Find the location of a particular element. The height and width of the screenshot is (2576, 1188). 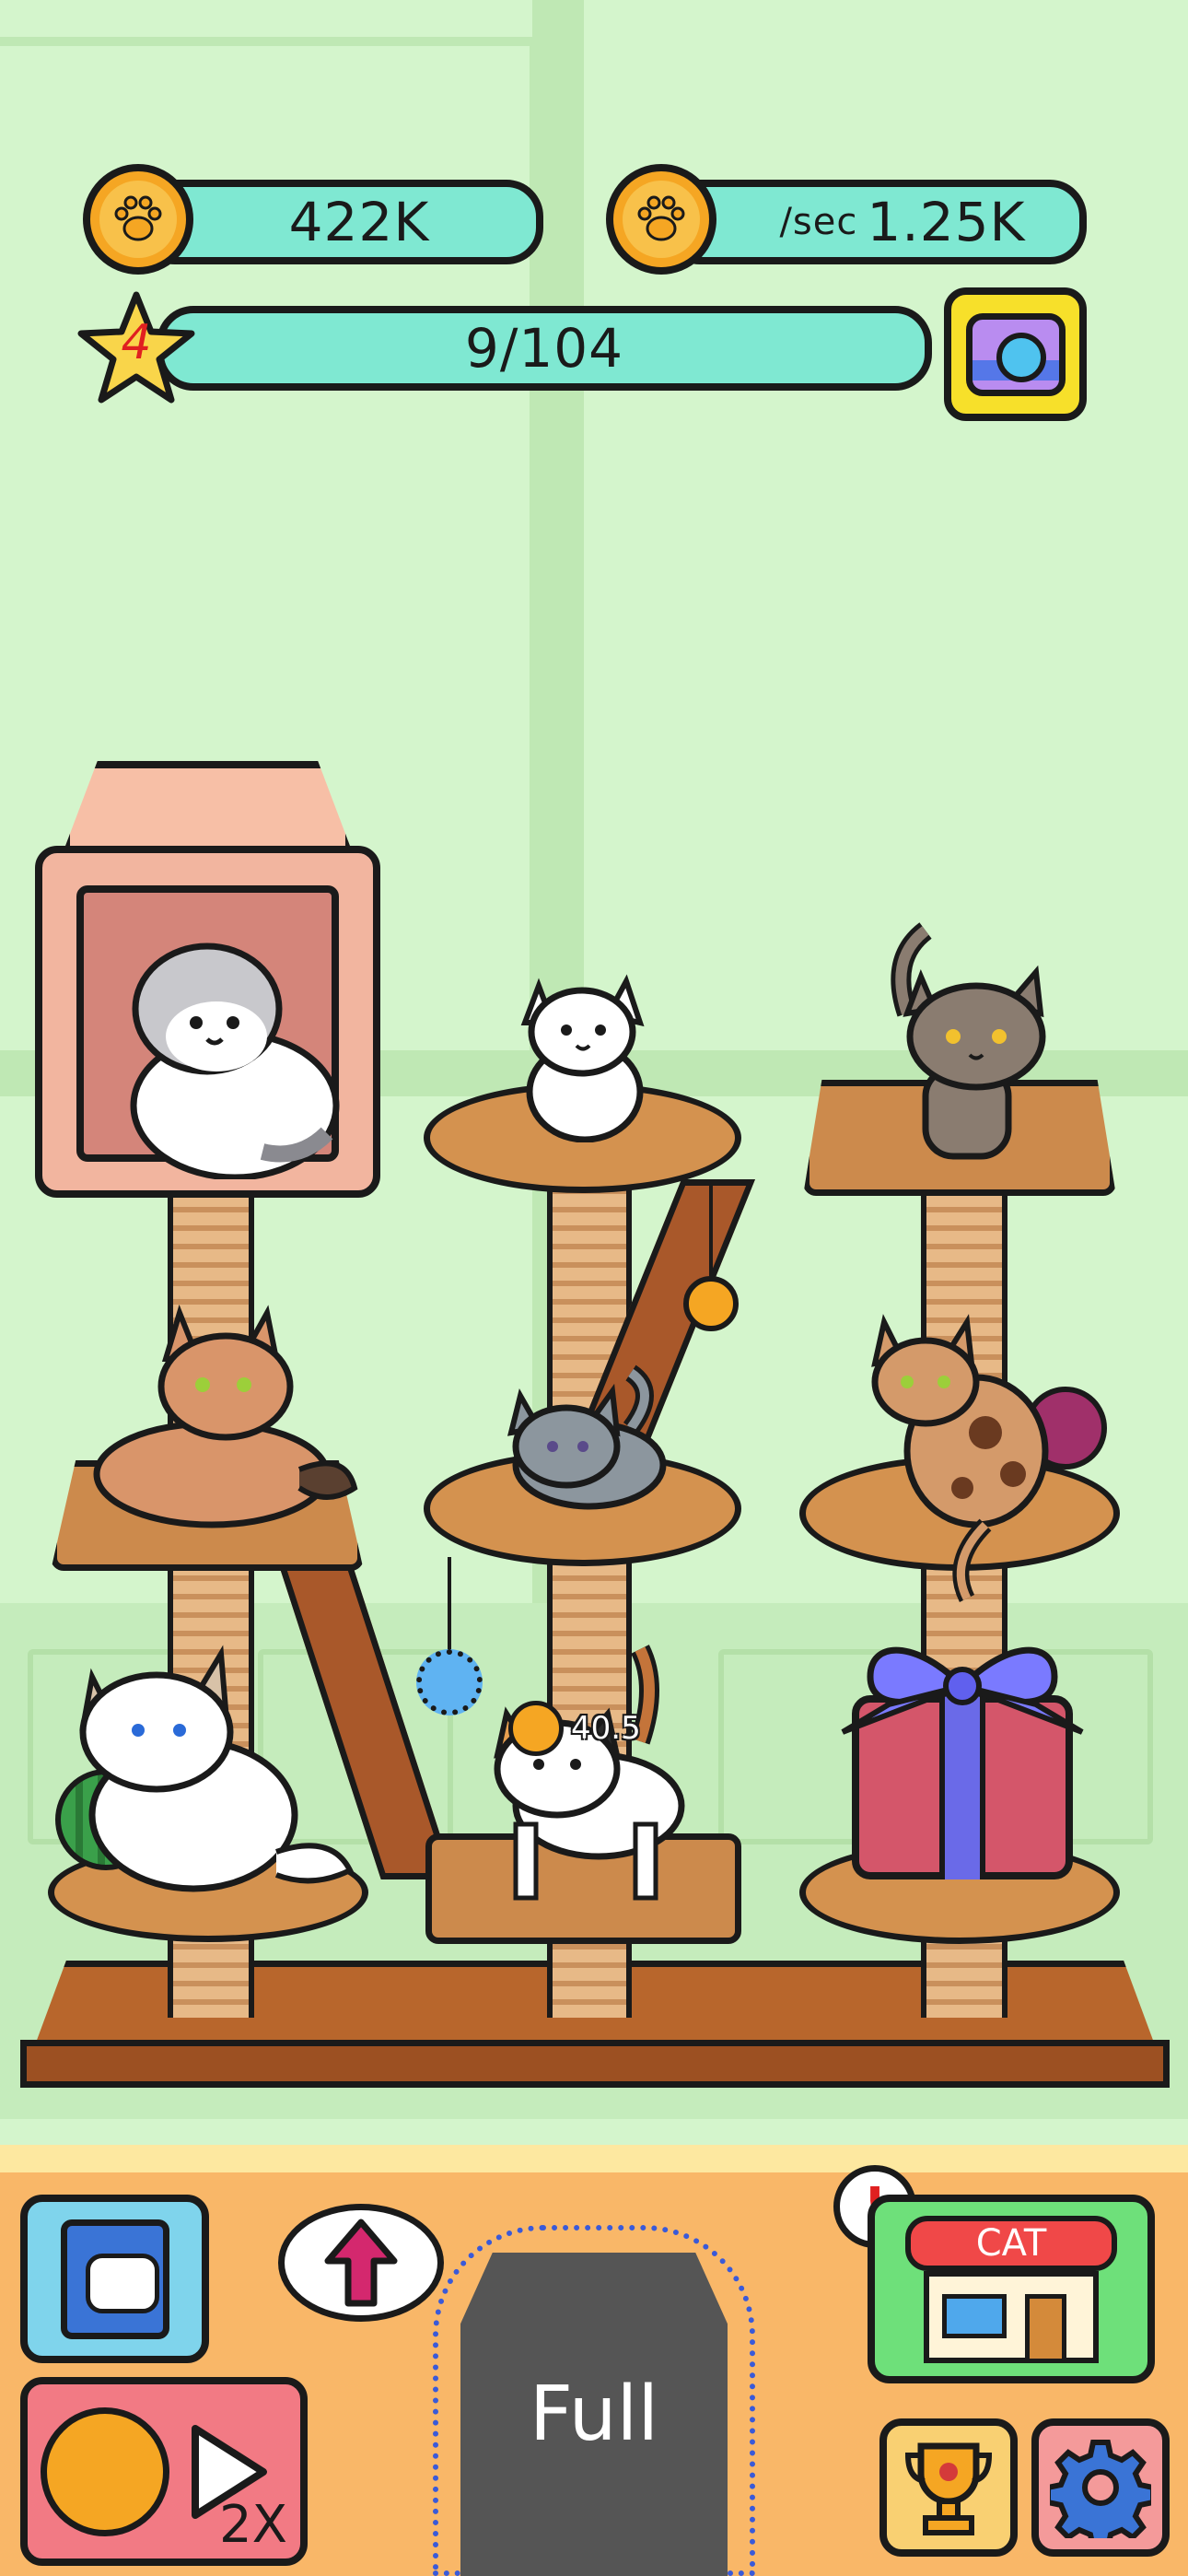

bottom-divider is located at coordinates (594, 2158).